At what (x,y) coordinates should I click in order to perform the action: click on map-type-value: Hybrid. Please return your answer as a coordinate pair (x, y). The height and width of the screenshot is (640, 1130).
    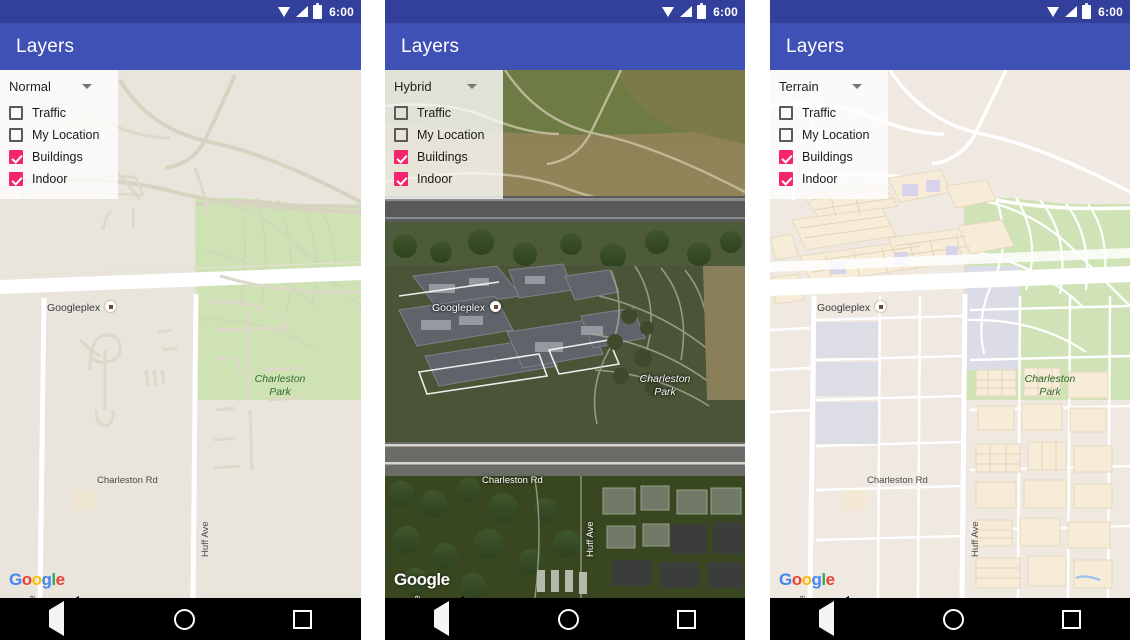
    Looking at the image, I should click on (413, 86).